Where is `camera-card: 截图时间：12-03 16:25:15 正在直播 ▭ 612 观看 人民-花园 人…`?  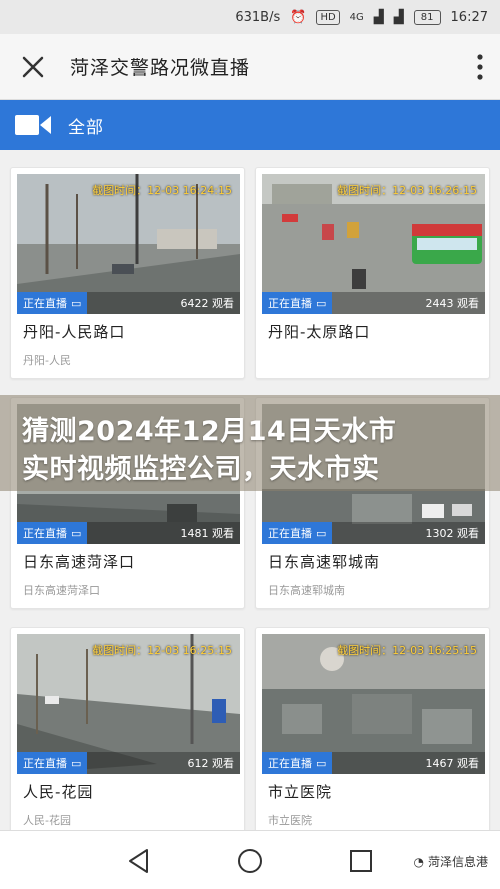
camera-card: 截图时间：12-03 16:25:15 正在直播 ▭ 612 观看 人民-花园 人… is located at coordinates (127, 728).